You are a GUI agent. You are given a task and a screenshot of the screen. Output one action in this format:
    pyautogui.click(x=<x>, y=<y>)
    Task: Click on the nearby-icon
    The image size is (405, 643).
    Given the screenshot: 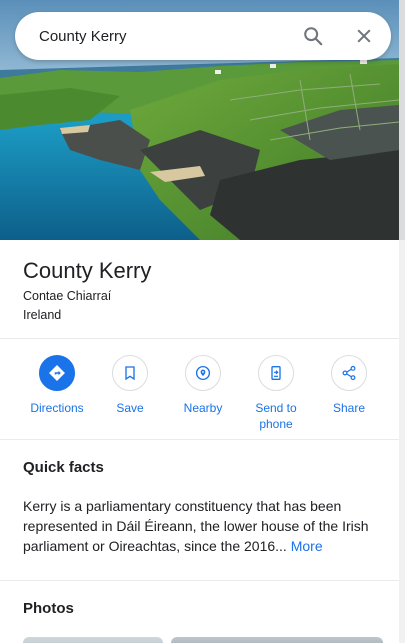 What is the action you would take?
    pyautogui.click(x=203, y=373)
    